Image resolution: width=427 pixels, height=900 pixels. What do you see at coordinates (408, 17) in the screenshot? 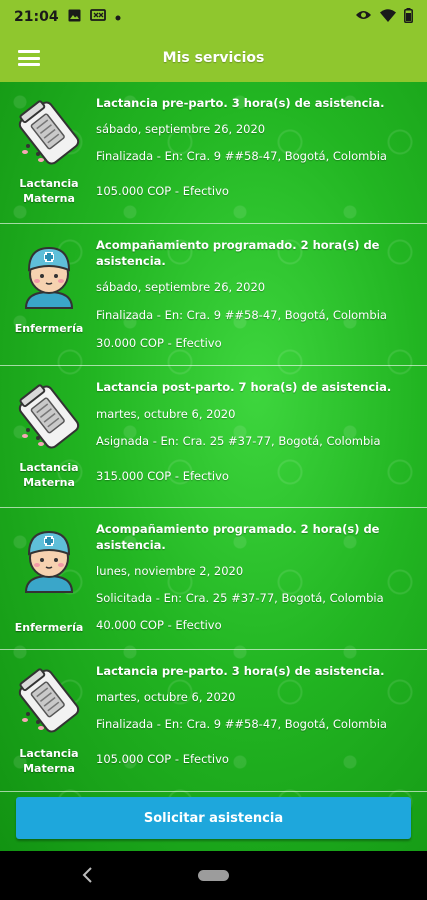
I see `battery-icon` at bounding box center [408, 17].